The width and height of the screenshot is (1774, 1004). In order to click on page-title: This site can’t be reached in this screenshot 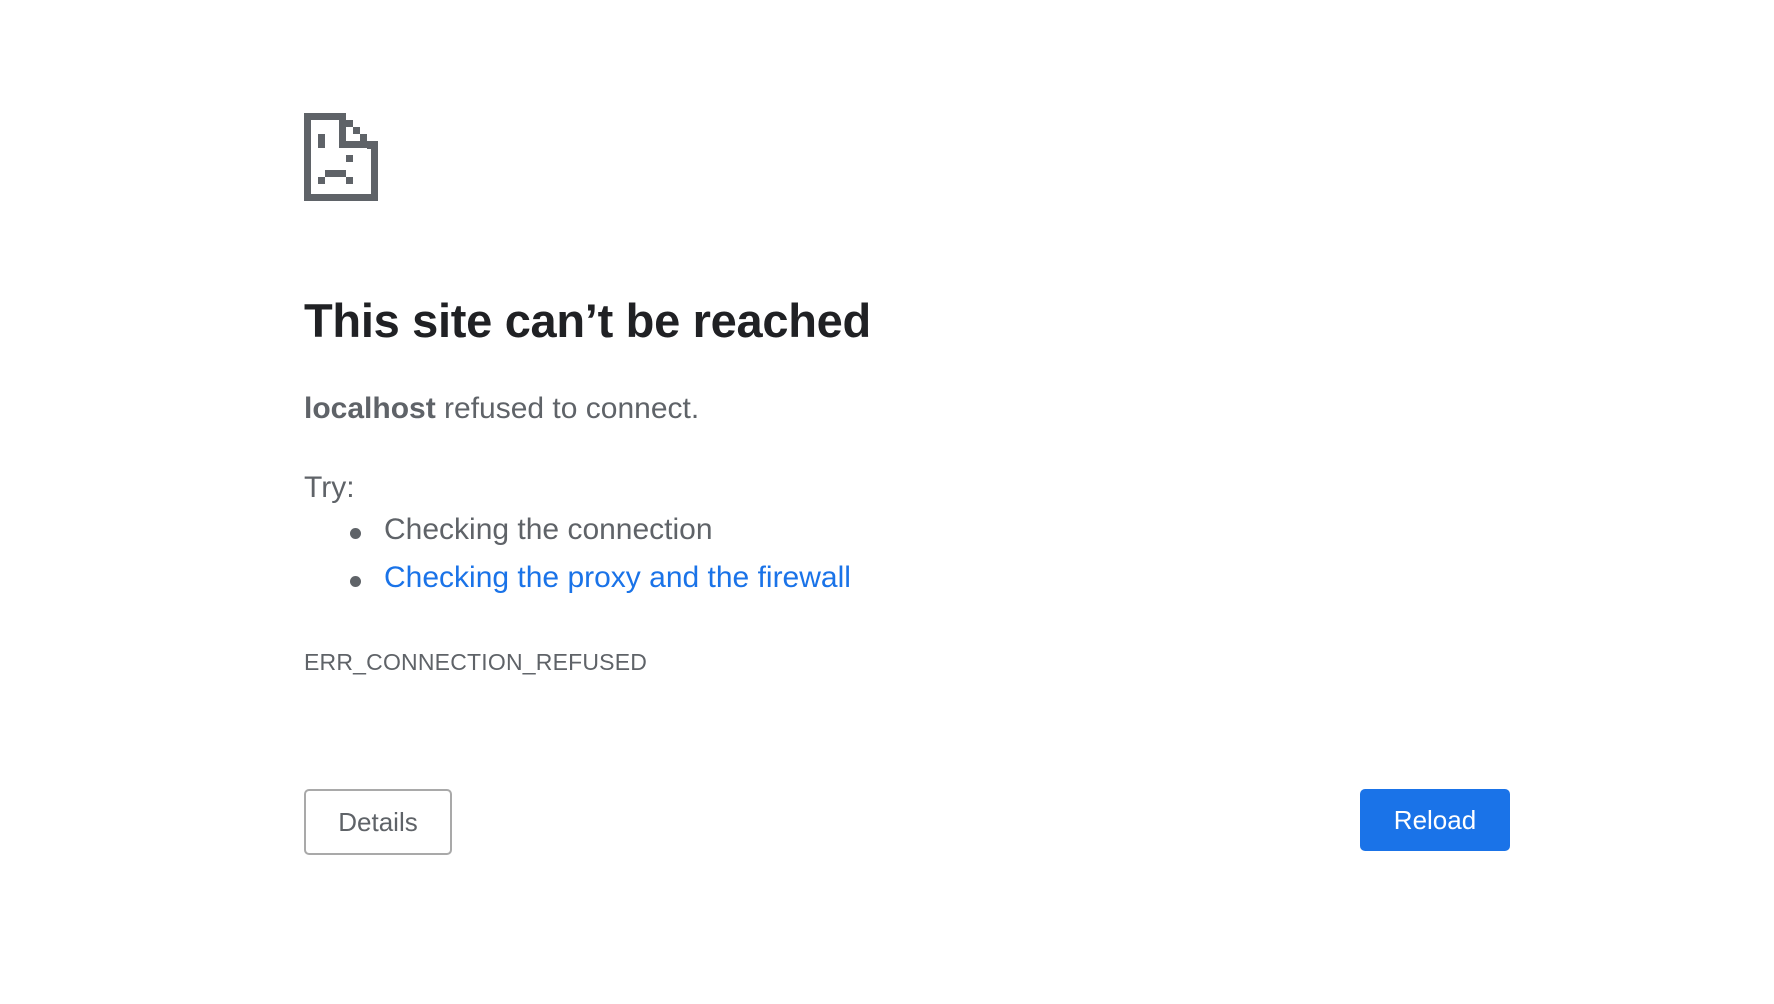, I will do `click(587, 320)`.